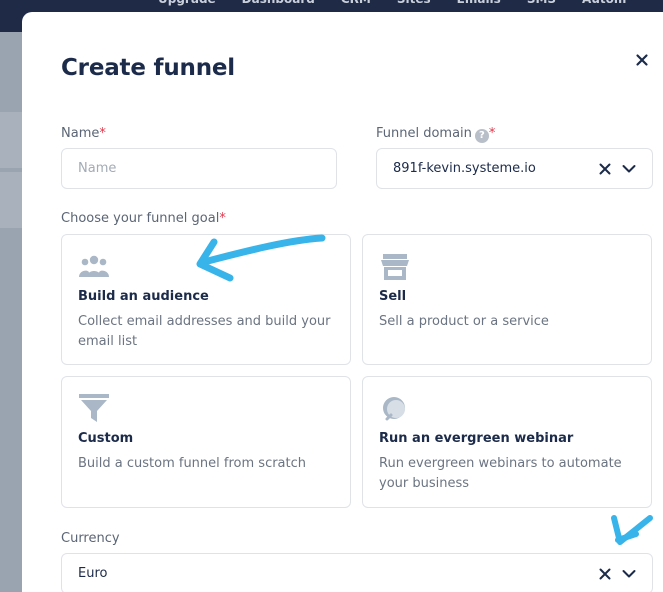  I want to click on close-button, so click(642, 60).